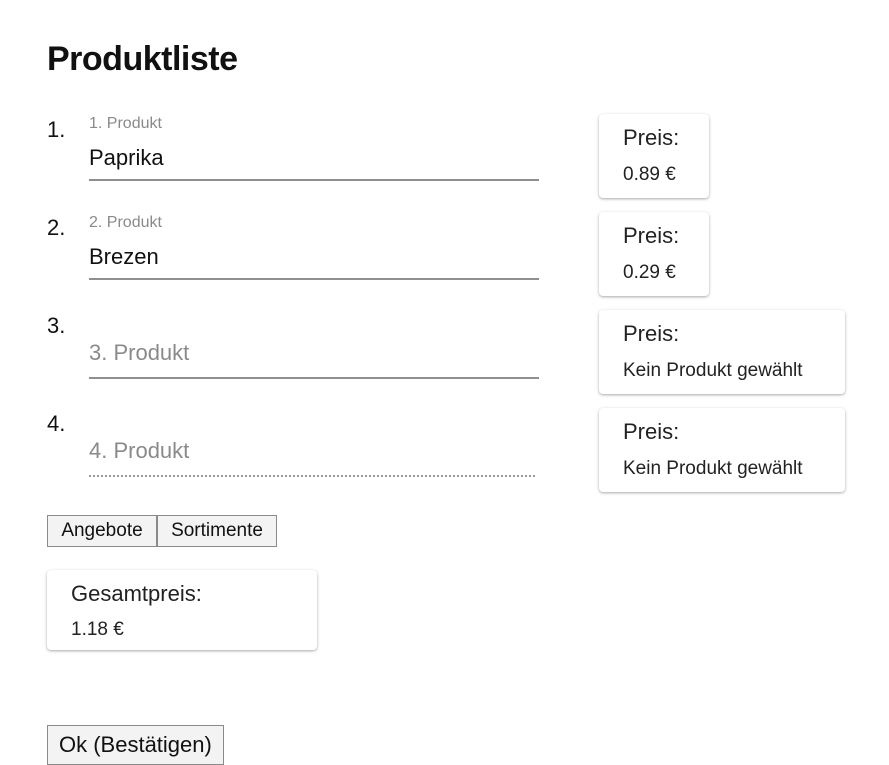 This screenshot has width=889, height=765. I want to click on product-field-1: 1. Produkt Paprika, so click(314, 148).